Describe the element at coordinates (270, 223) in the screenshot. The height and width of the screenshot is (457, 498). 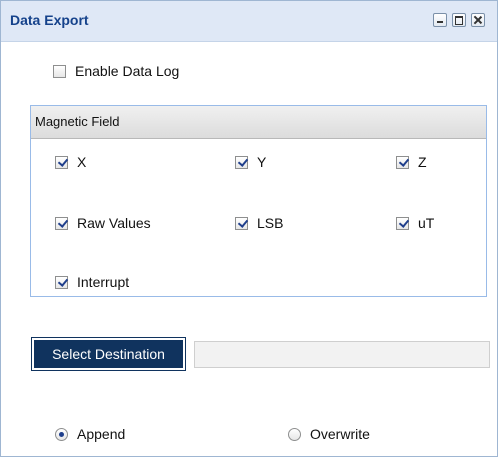
I see `lsb-label: LSB` at that location.